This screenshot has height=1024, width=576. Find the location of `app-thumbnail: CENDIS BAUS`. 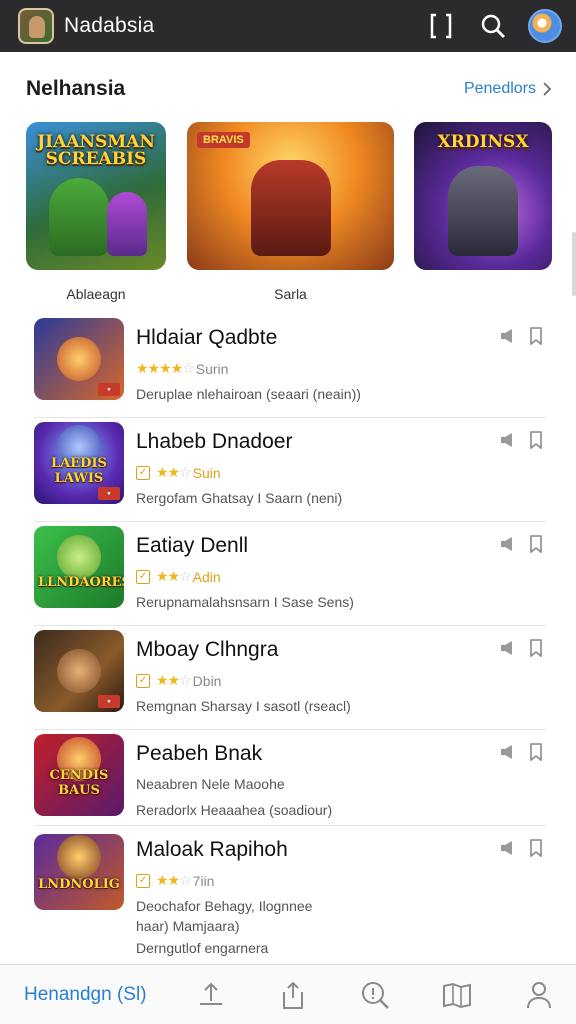

app-thumbnail: CENDIS BAUS is located at coordinates (79, 775).